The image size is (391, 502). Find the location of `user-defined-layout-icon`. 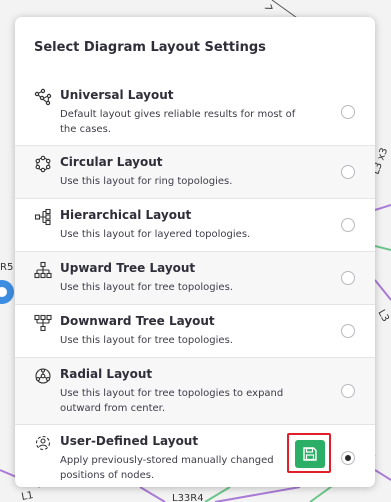

user-defined-layout-icon is located at coordinates (43, 443).